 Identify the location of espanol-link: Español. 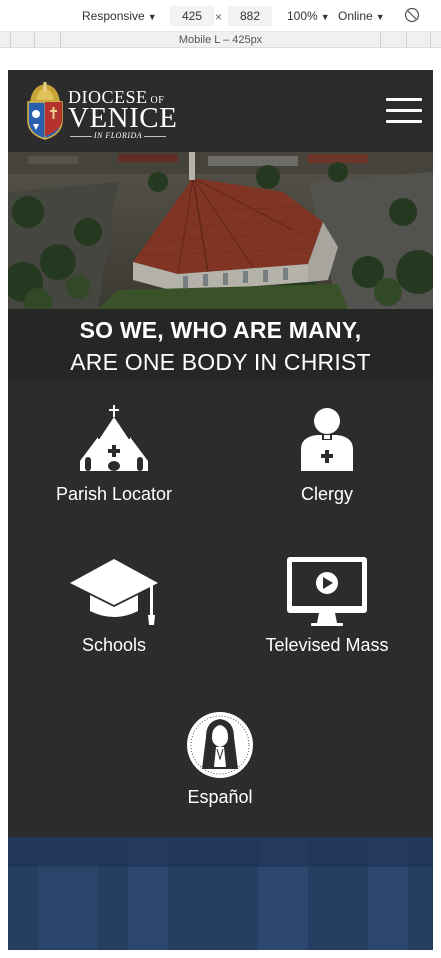
(220, 762).